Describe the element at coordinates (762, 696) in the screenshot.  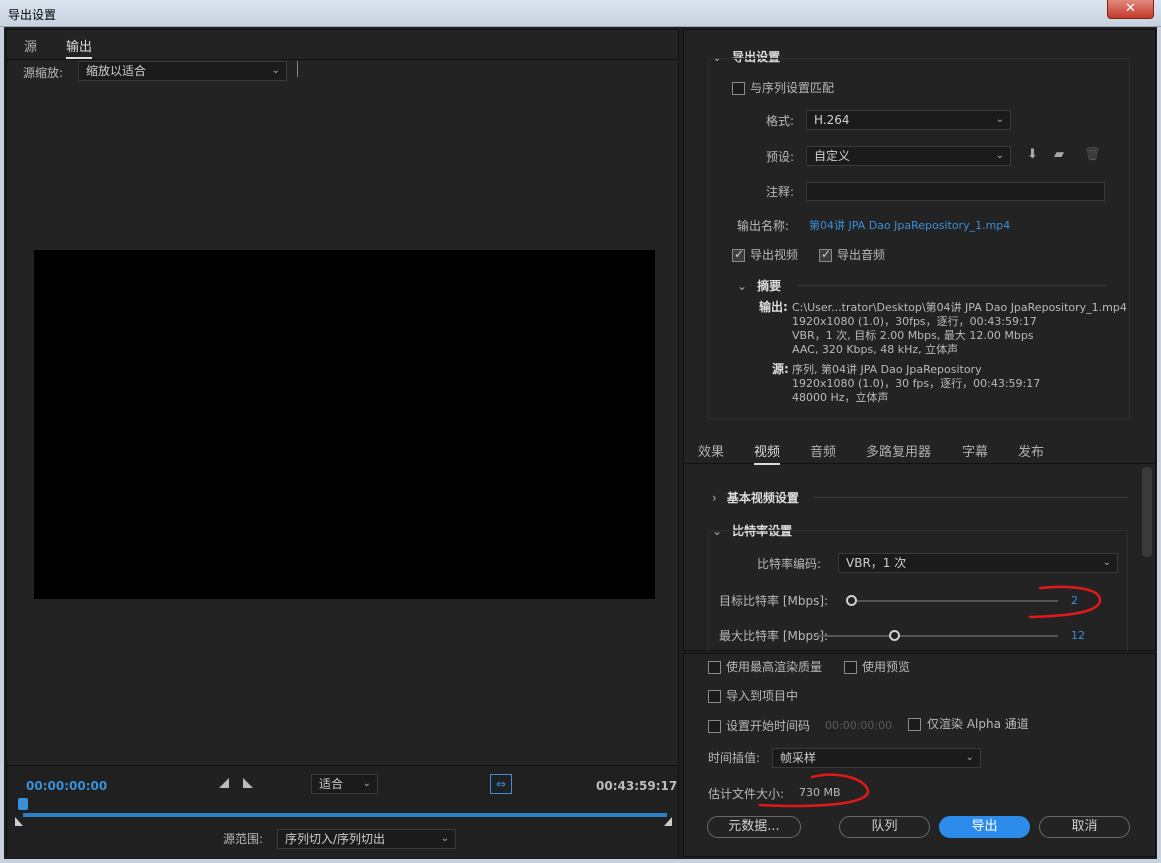
I see `import-into-project-label: 导入到项目中` at that location.